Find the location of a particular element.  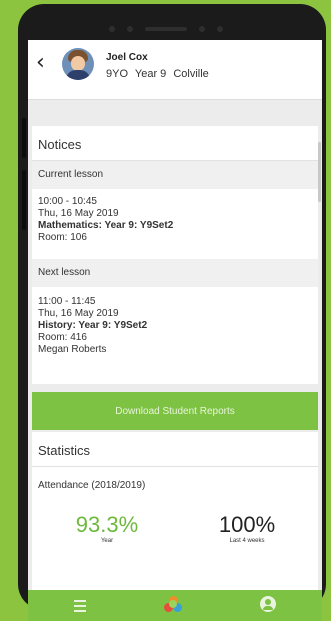

attendance-label: Attendance (2018/2019) is located at coordinates (92, 485).